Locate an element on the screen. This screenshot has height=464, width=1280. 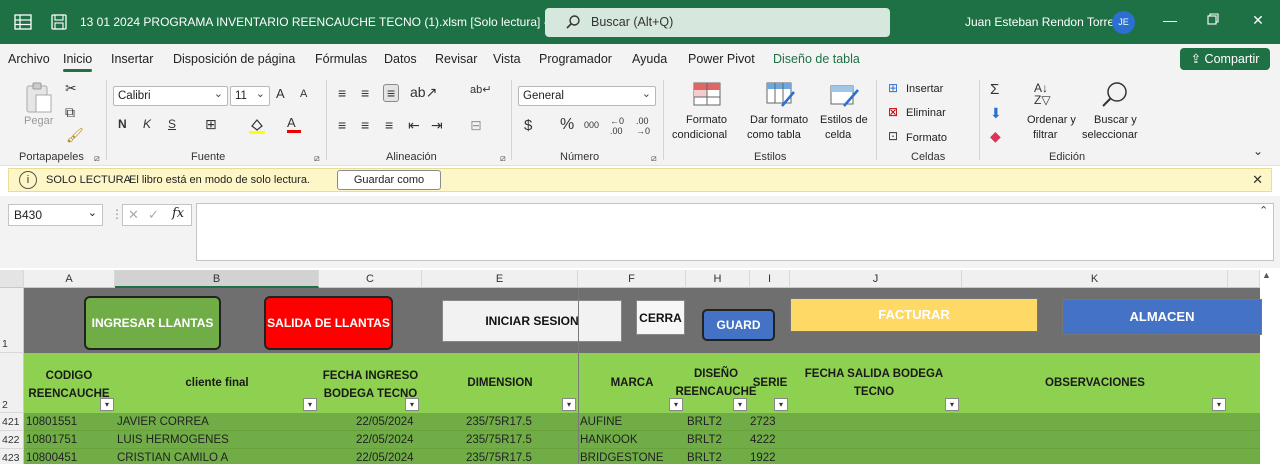
cell-codigo: 10800451 is located at coordinates (51, 458).